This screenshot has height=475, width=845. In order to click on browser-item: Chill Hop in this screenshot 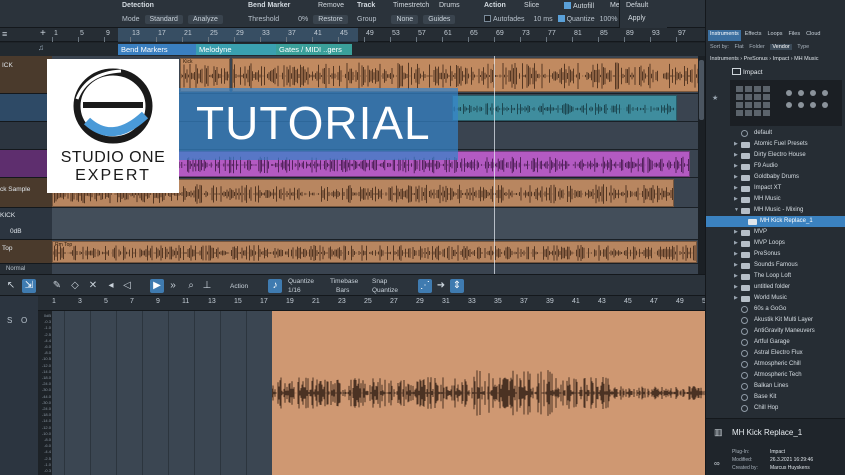, I will do `click(775, 408)`.